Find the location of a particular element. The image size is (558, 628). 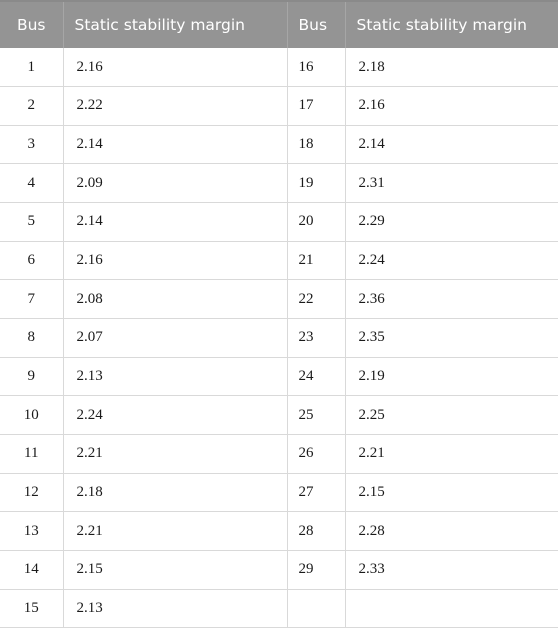

cell-bus-left: 4 is located at coordinates (32, 183).